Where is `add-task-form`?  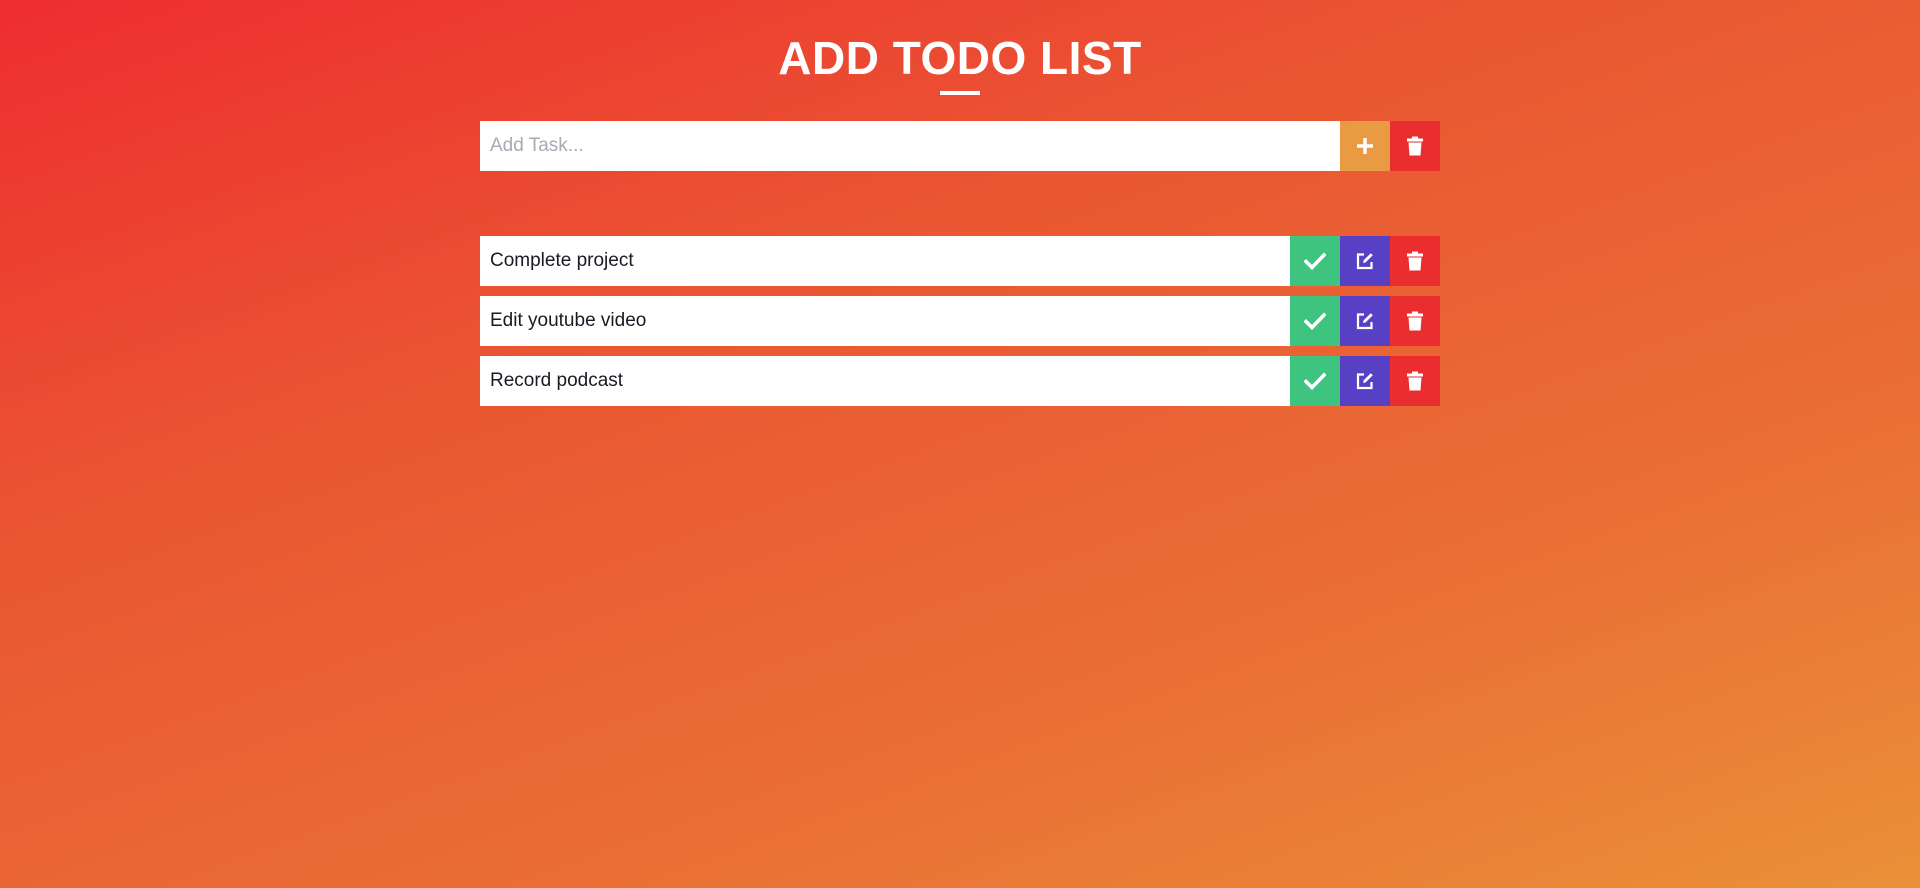 add-task-form is located at coordinates (960, 146).